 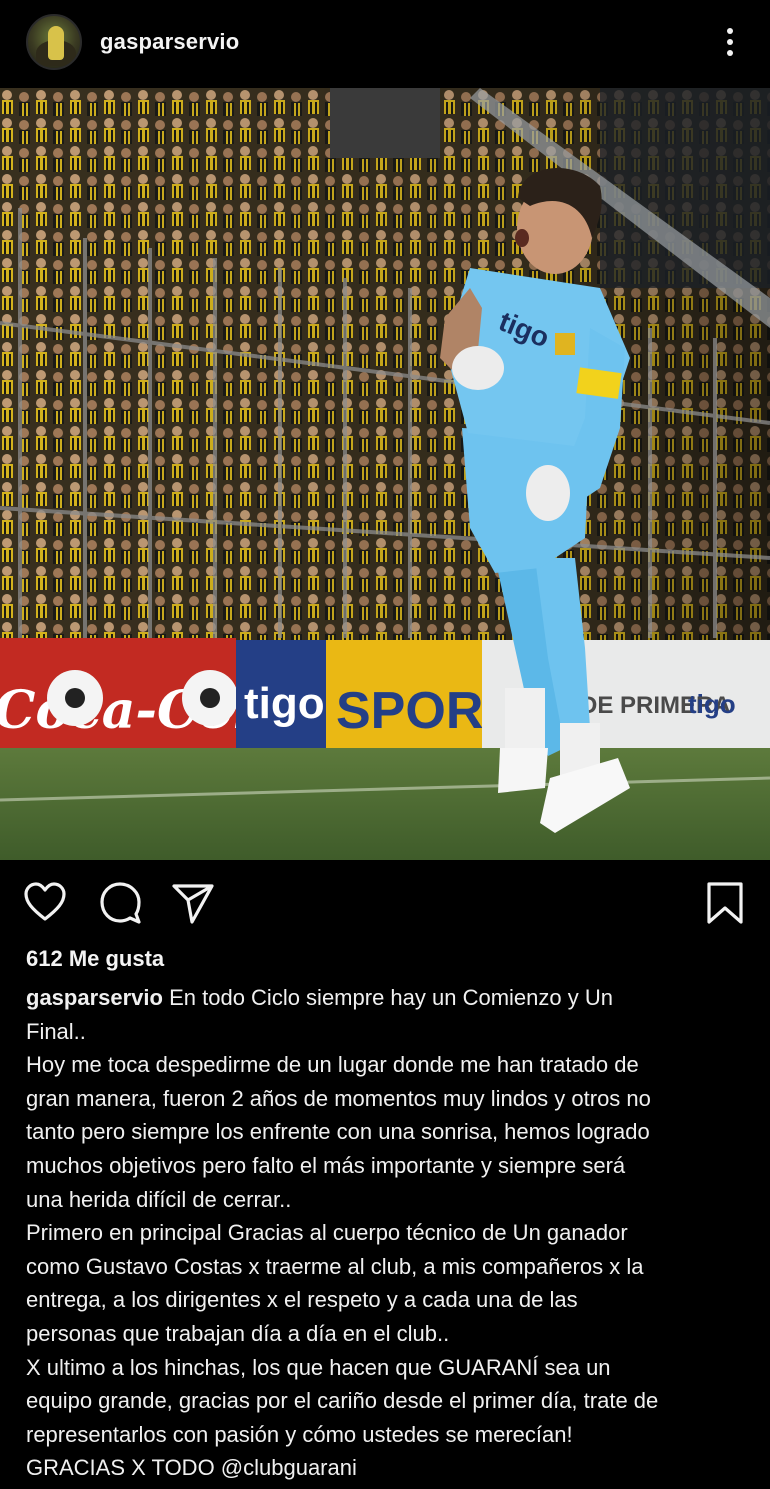 I want to click on comment-icon, so click(x=121, y=903).